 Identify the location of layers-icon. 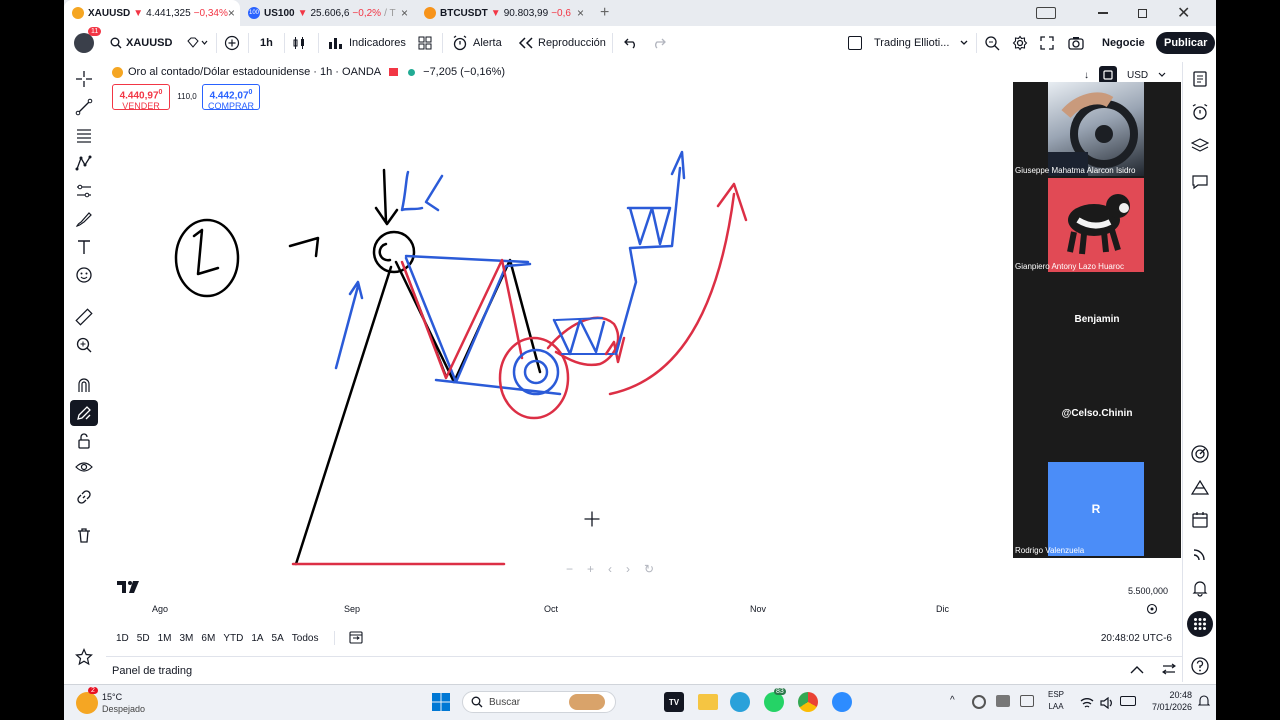
(1200, 146).